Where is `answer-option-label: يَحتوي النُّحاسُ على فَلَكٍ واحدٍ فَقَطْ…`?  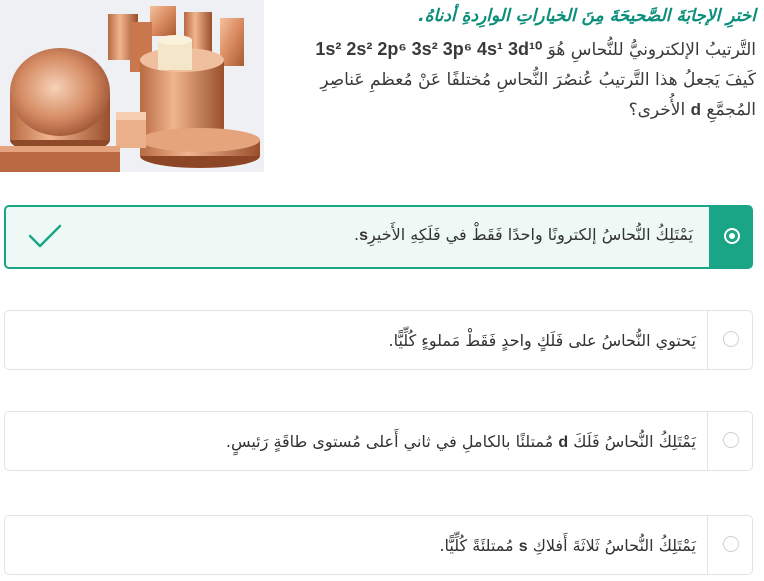
answer-option-label: يَحتوي النُّحاسُ على فَلَكٍ واحدٍ فَقَطْ… is located at coordinates (361, 340).